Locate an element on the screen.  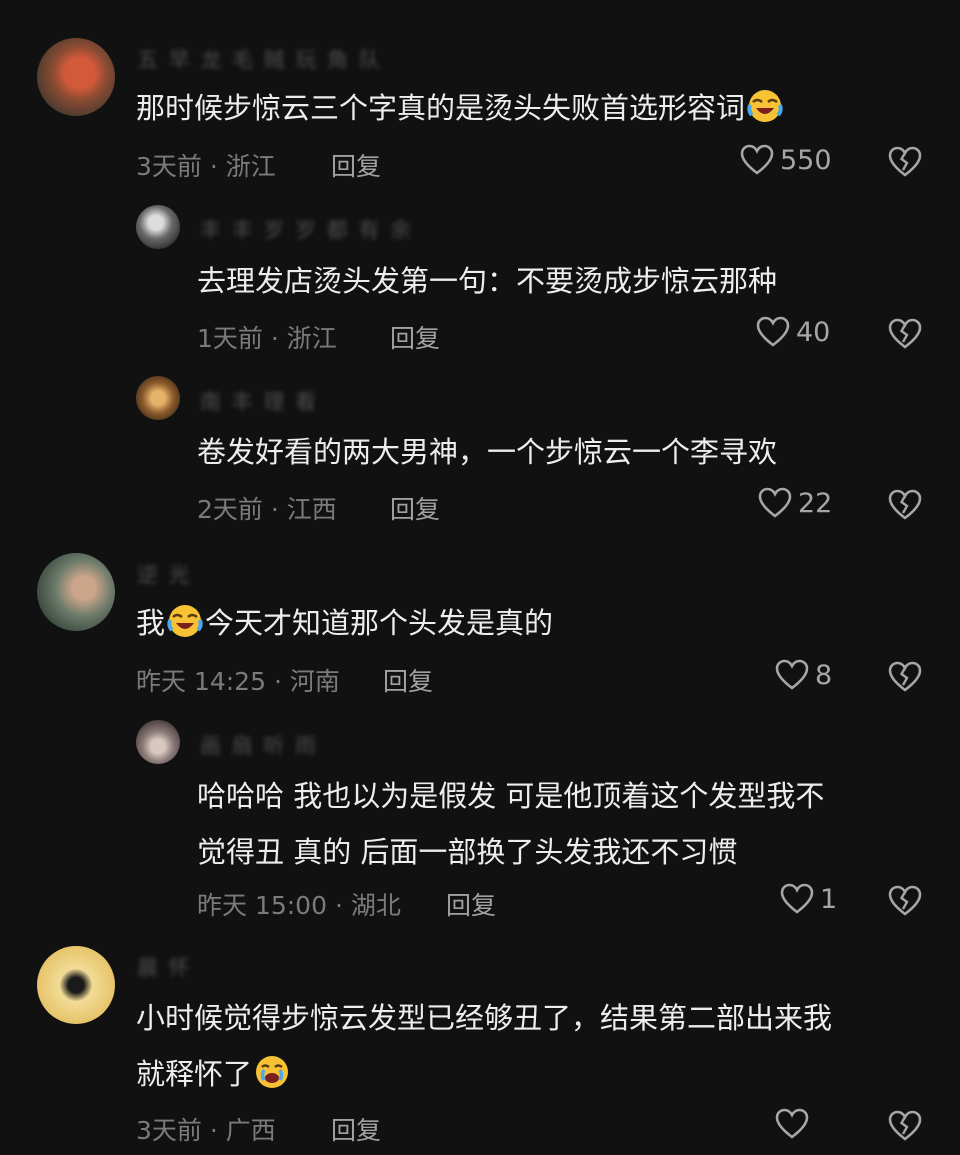
username: 丰 丰 岁 岁 都 有 余 is located at coordinates (306, 229).